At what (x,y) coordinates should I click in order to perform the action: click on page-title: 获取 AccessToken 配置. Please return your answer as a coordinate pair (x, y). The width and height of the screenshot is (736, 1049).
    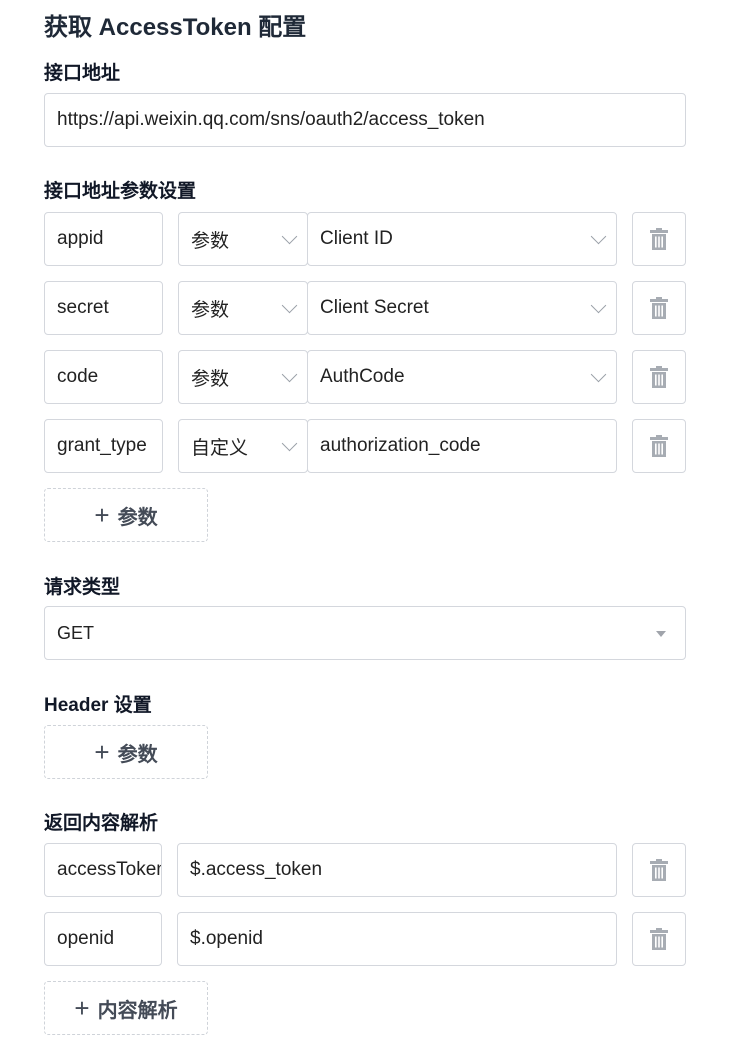
    Looking at the image, I should click on (175, 27).